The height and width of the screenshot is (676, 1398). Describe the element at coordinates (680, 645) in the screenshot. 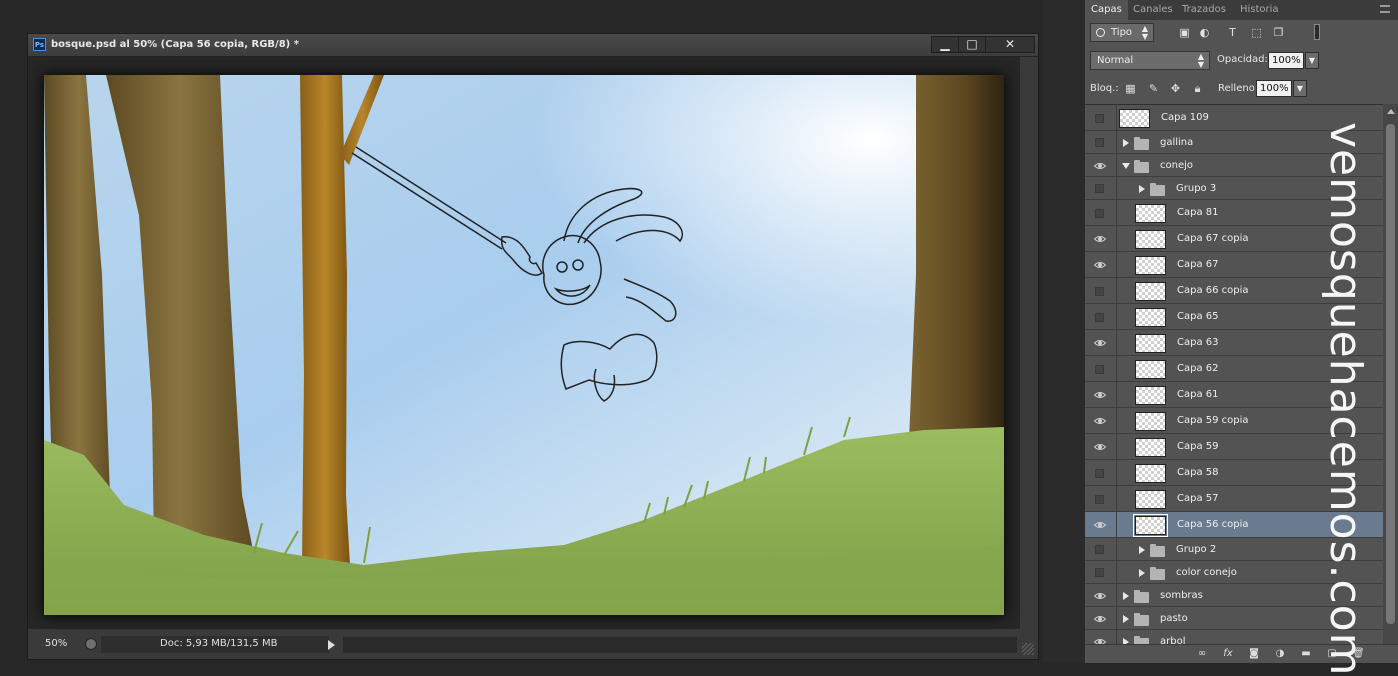

I see `horizontal-scrollbar` at that location.